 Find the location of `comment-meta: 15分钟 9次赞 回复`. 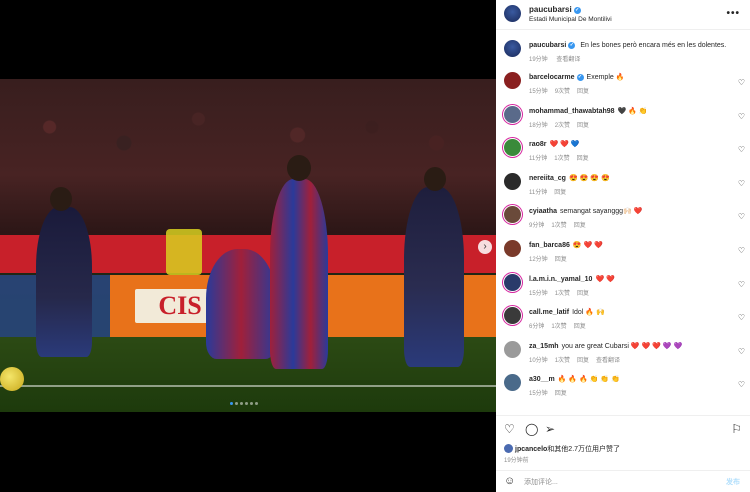

comment-meta: 15分钟 9次赞 回复 is located at coordinates (562, 90).